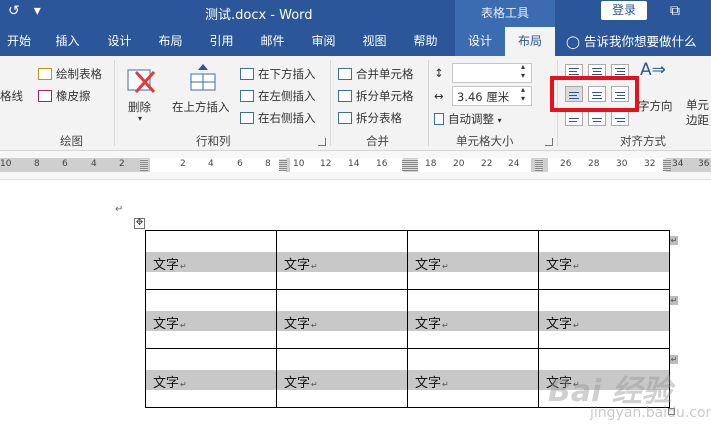  Describe the element at coordinates (620, 118) in the screenshot. I see `align-bottom-right-button` at that location.